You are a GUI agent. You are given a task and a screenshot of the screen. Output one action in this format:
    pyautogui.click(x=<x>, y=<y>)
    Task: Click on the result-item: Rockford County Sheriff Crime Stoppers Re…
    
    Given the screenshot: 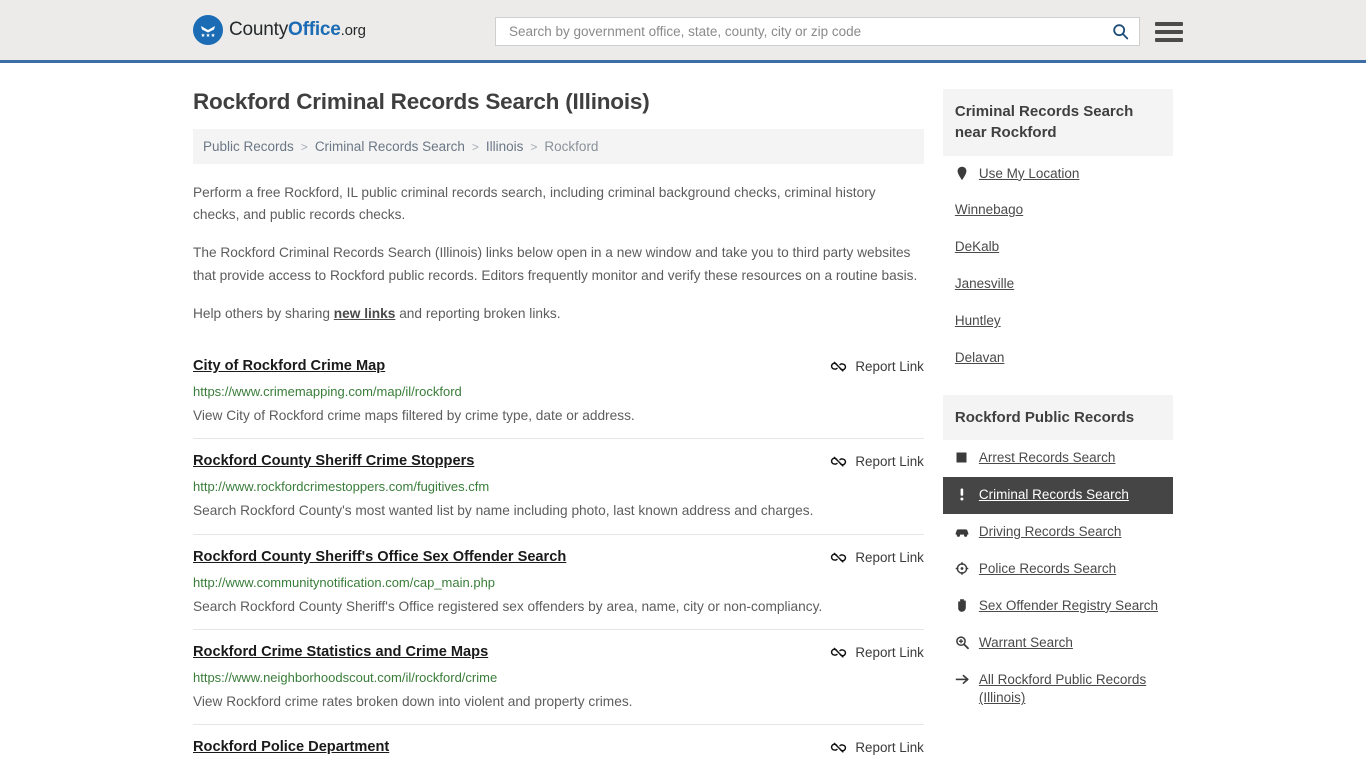 What is the action you would take?
    pyautogui.click(x=558, y=485)
    